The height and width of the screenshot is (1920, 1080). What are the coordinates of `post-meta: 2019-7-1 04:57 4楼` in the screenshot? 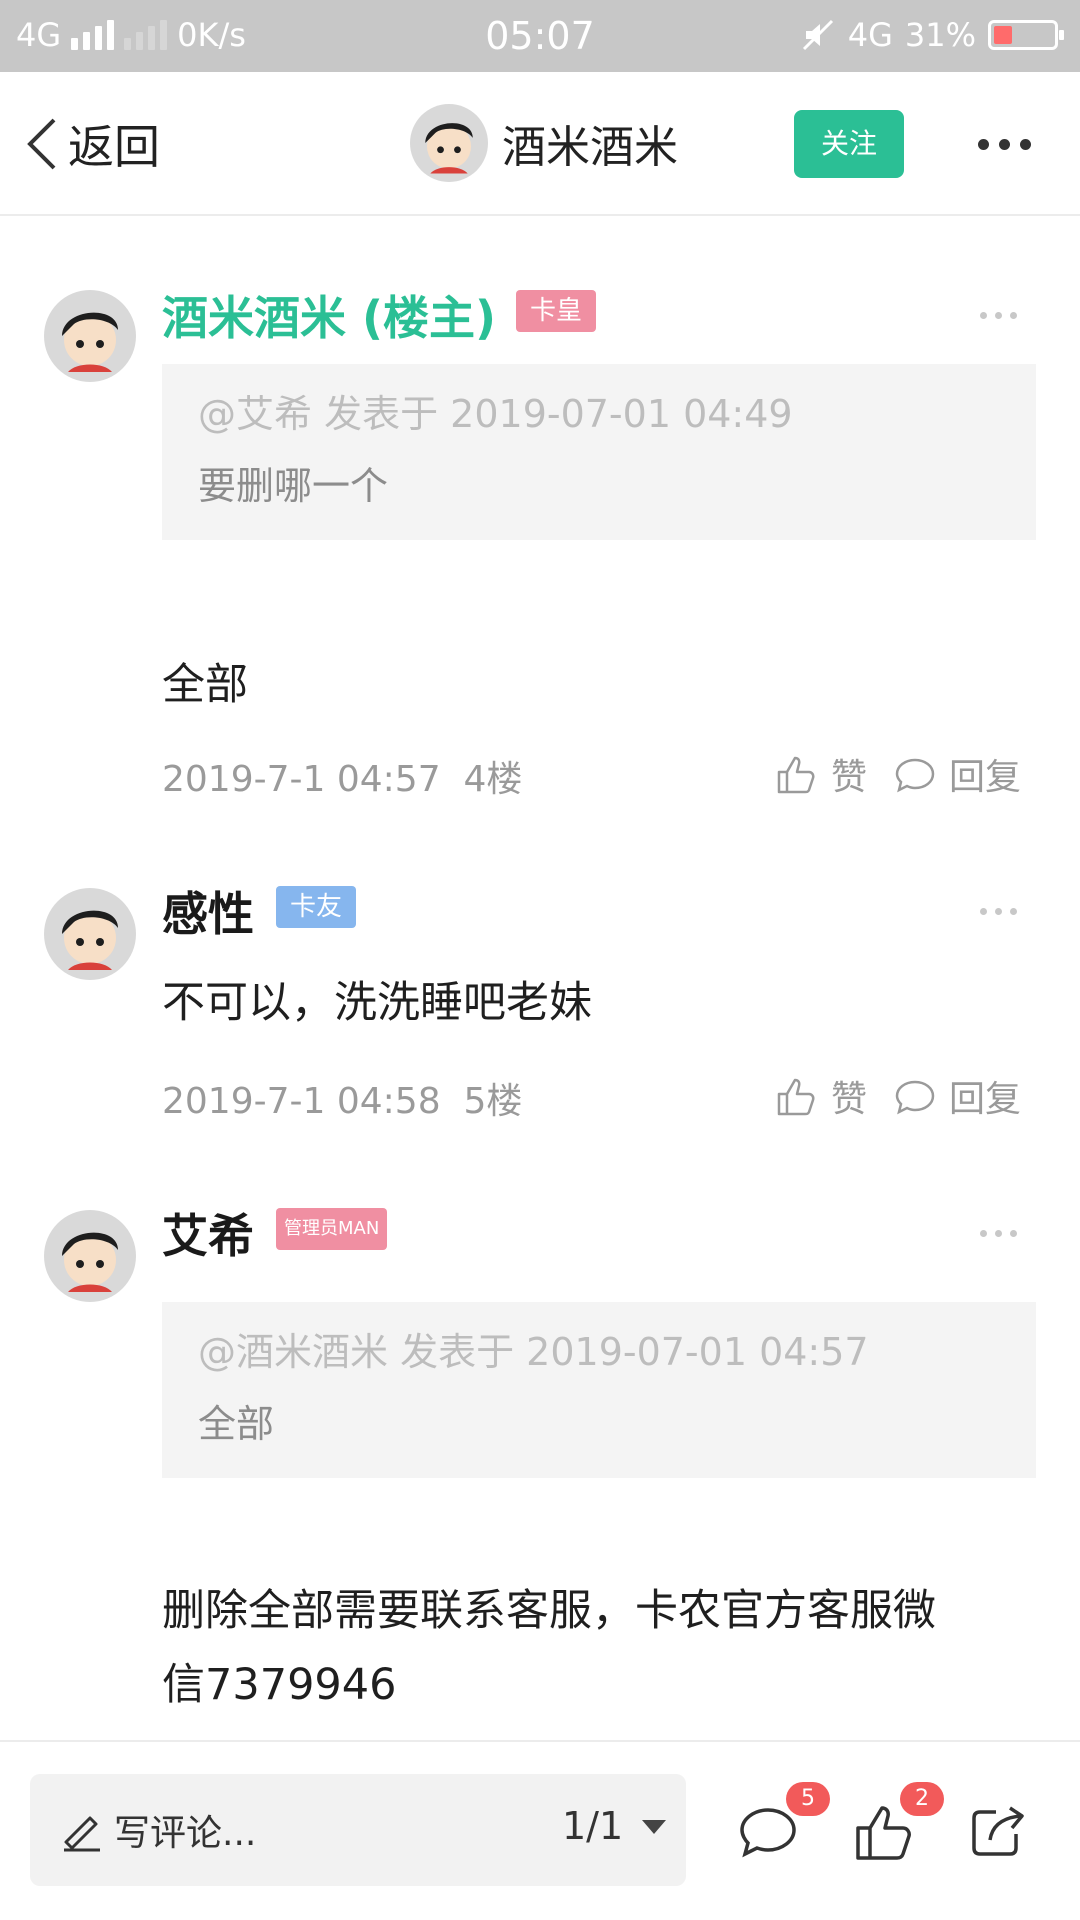 It's located at (342, 776).